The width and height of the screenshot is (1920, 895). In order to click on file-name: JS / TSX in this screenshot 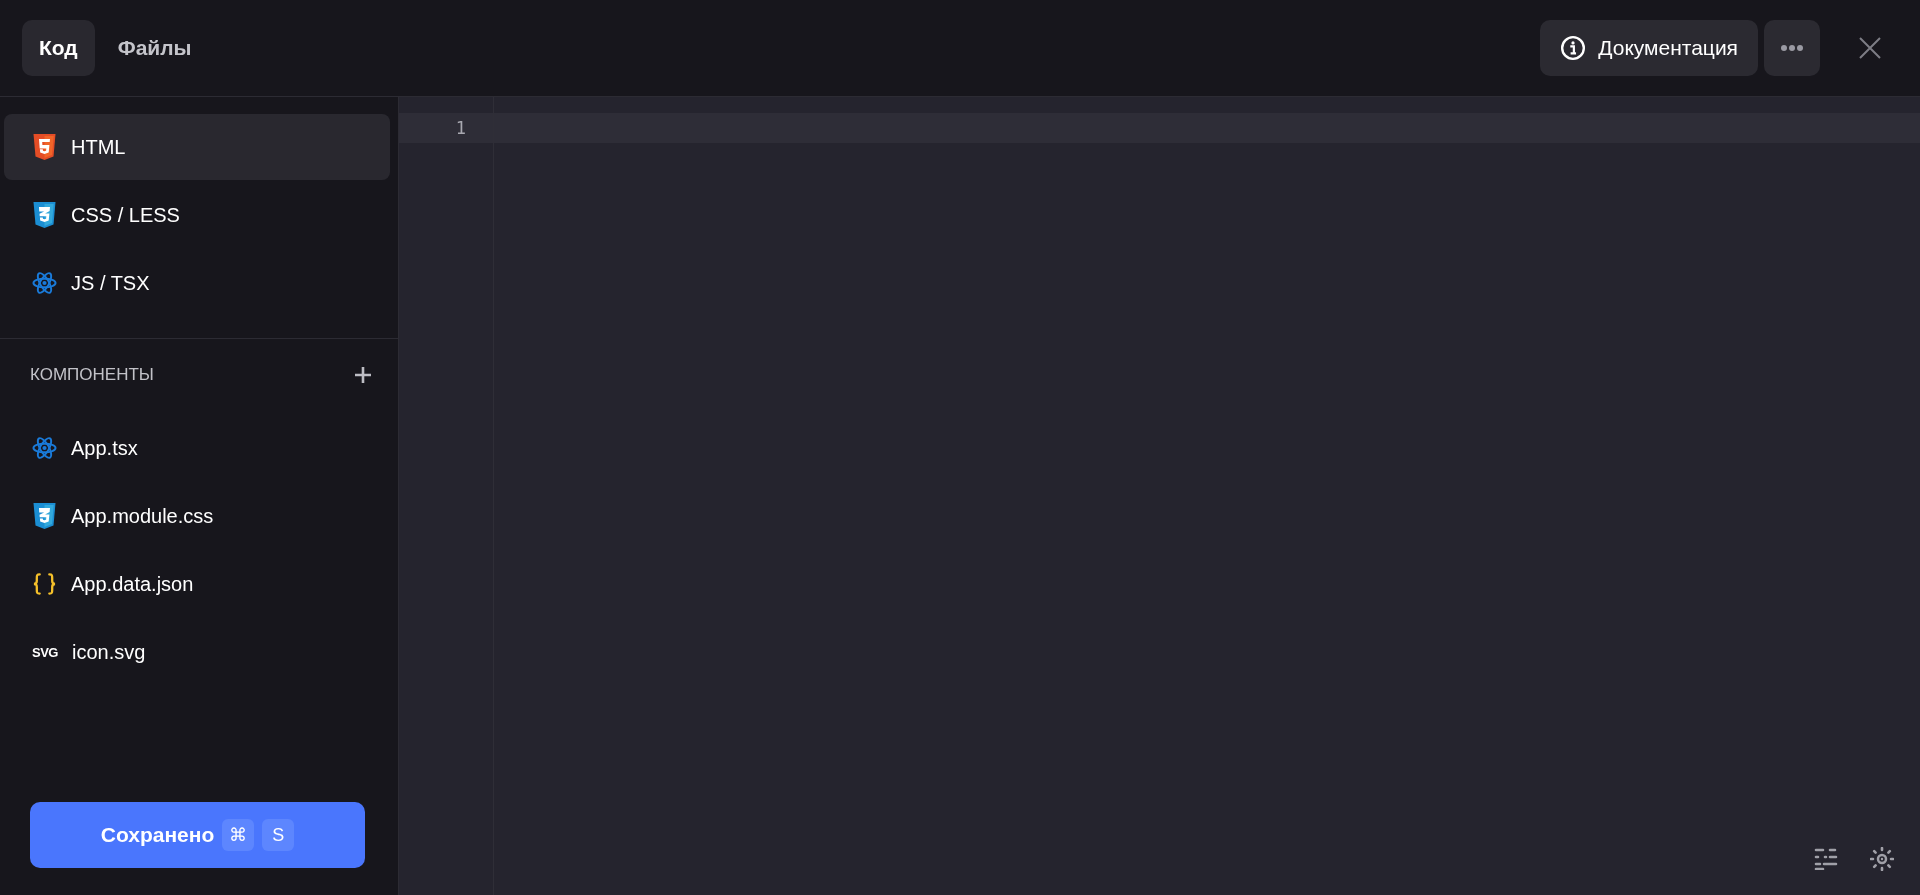, I will do `click(110, 283)`.